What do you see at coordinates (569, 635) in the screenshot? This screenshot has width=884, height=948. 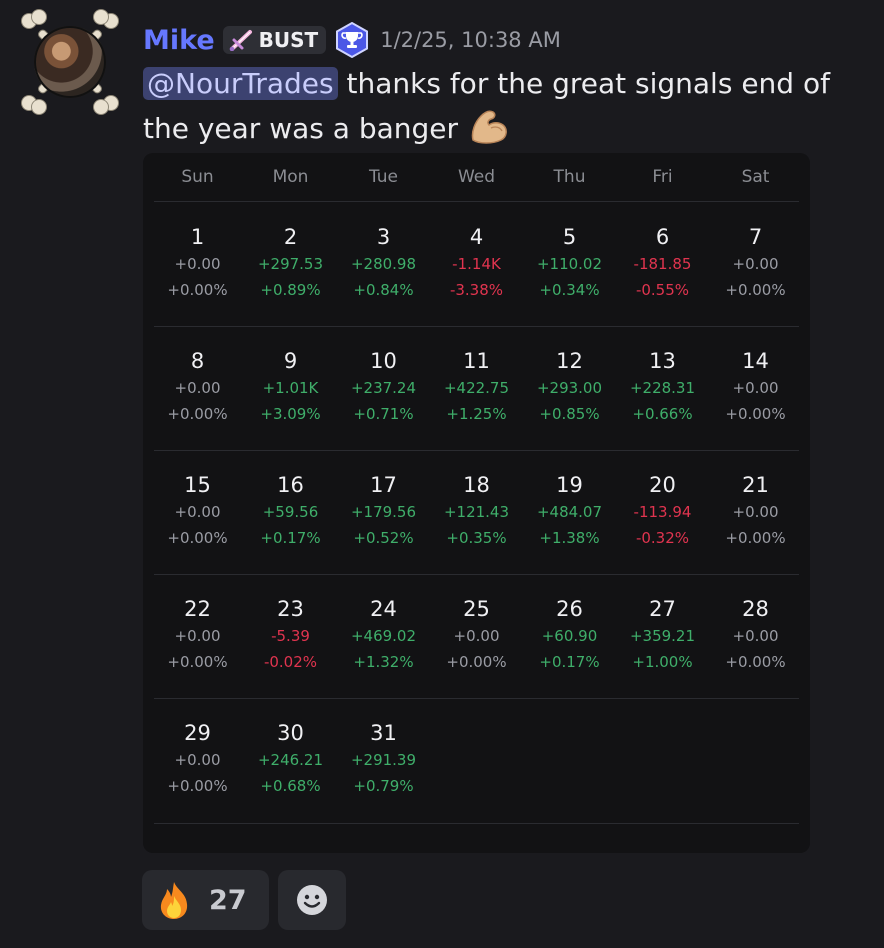 I see `calendar-day-cell: 26 +60.90 +0.17%` at bounding box center [569, 635].